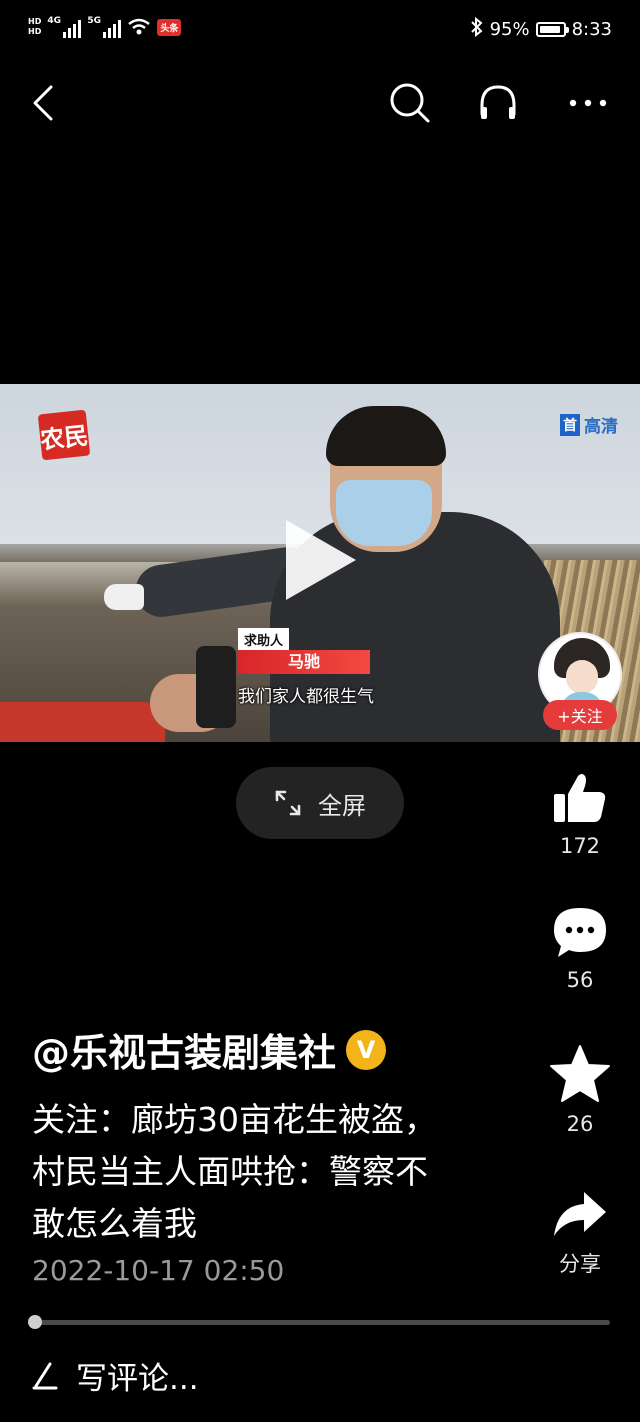  I want to click on bluetooth-icon, so click(477, 29).